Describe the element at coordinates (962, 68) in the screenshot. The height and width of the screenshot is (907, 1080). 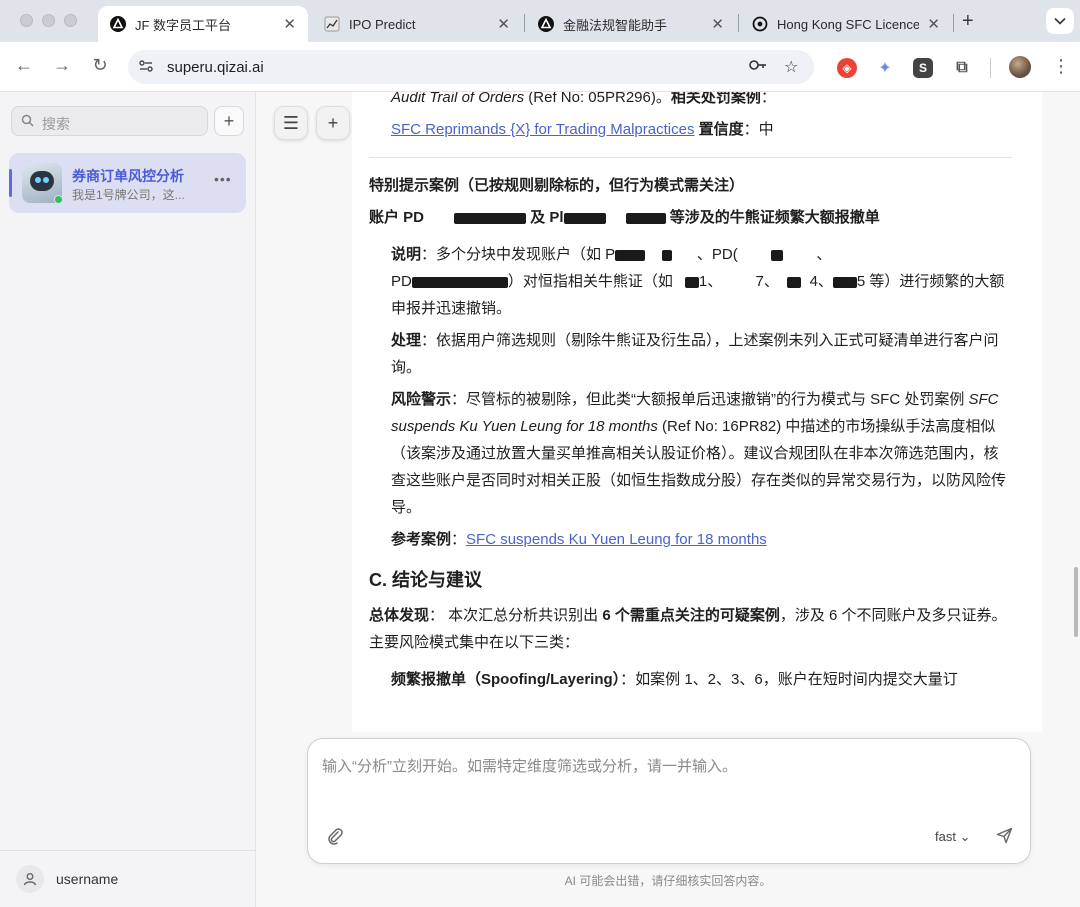
I see `extensions-puzzle-icon: ⧉` at that location.